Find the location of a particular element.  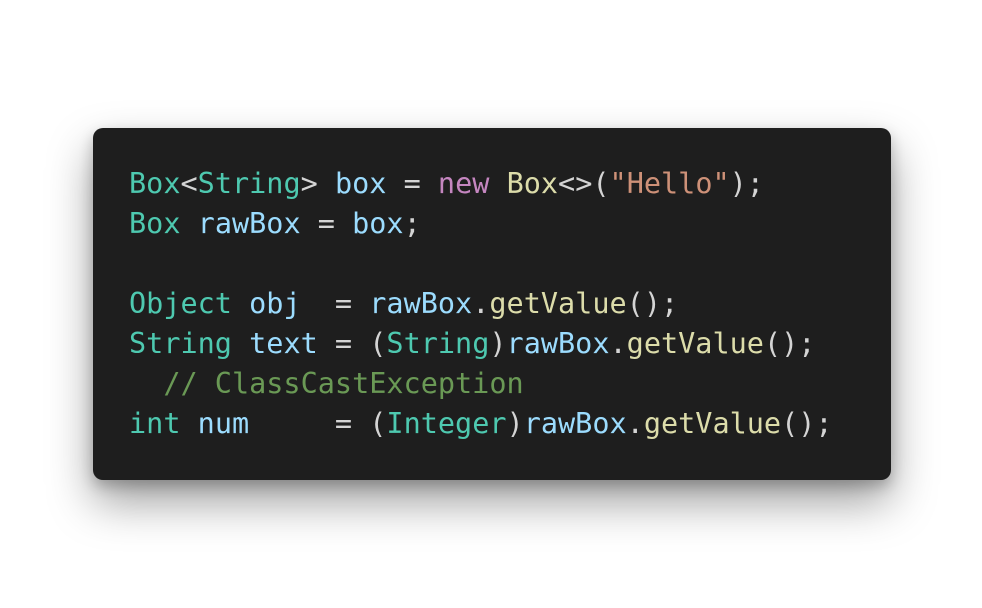

code-line-2: Box rawBox = box; is located at coordinates (510, 224).